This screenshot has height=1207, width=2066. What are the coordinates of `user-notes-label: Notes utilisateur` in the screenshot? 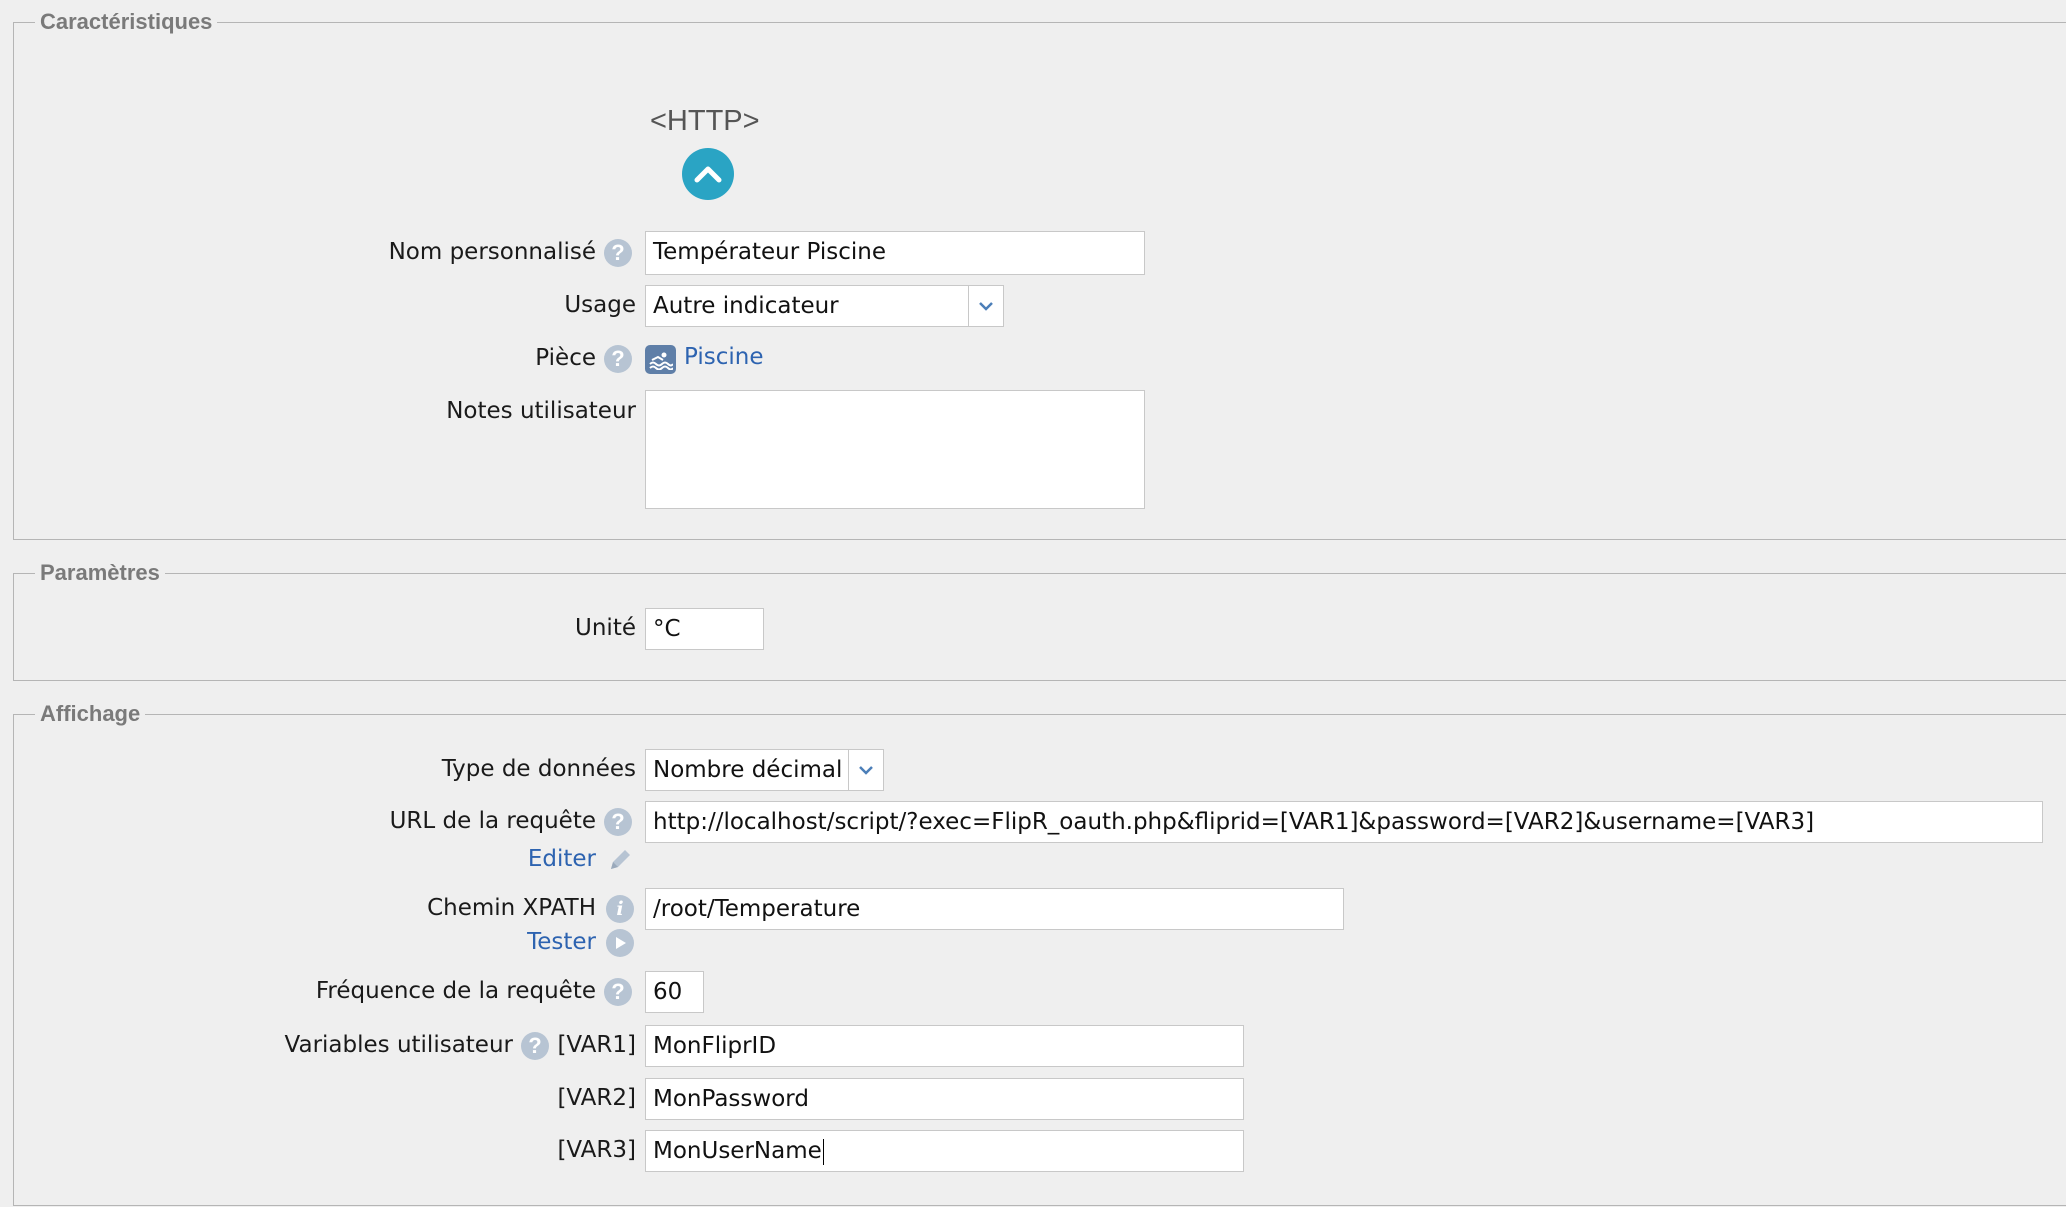 It's located at (541, 411).